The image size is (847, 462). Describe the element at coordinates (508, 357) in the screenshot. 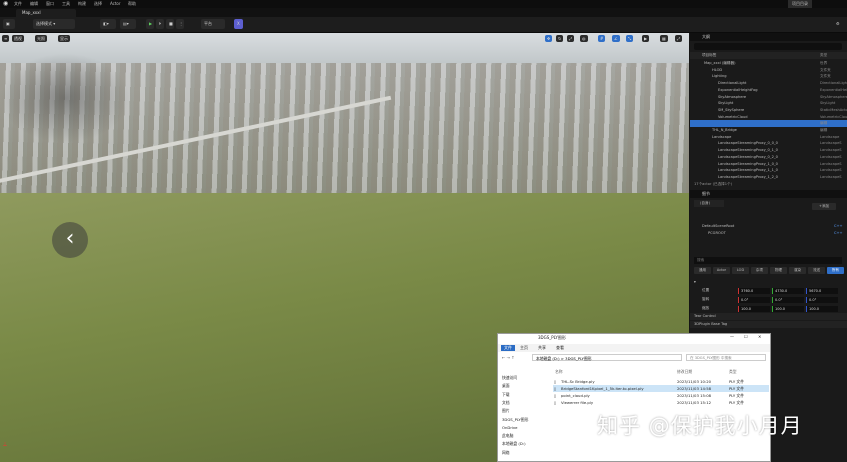

I see `nav-arrows-icon: ← → ↑` at that location.